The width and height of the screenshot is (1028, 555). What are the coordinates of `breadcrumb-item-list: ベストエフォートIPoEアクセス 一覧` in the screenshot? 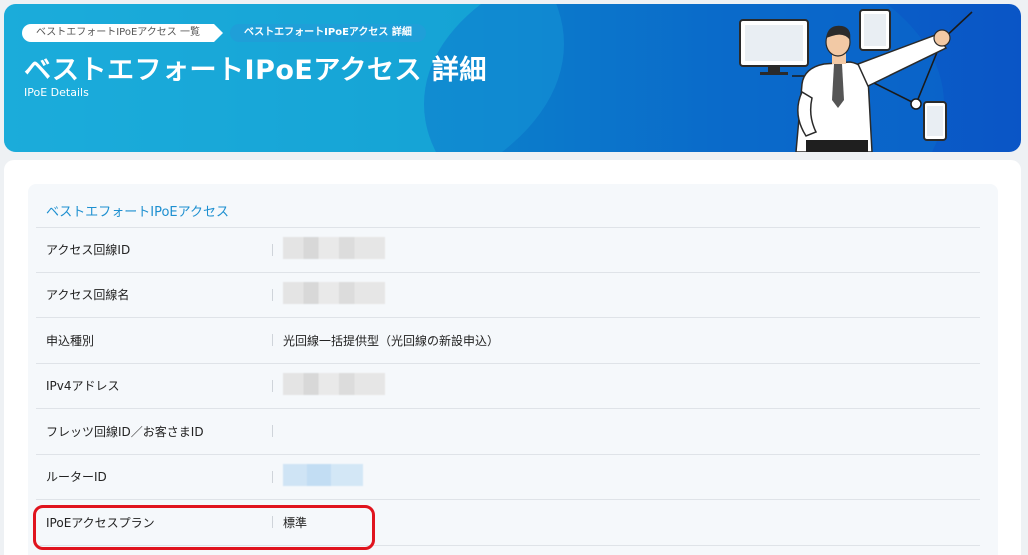 It's located at (122, 33).